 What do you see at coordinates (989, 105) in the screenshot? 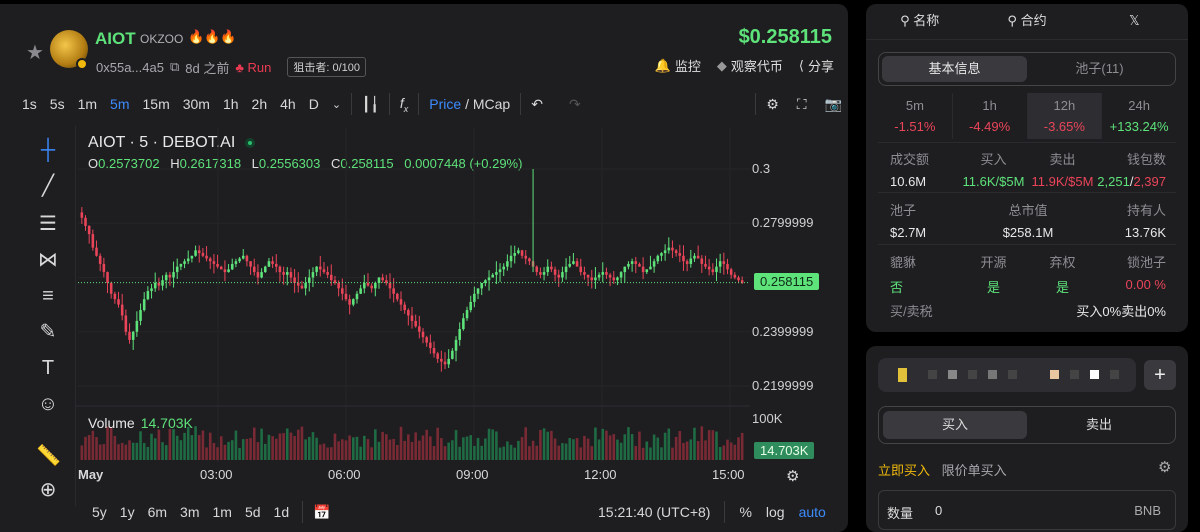
I see `period-label: 1h` at bounding box center [989, 105].